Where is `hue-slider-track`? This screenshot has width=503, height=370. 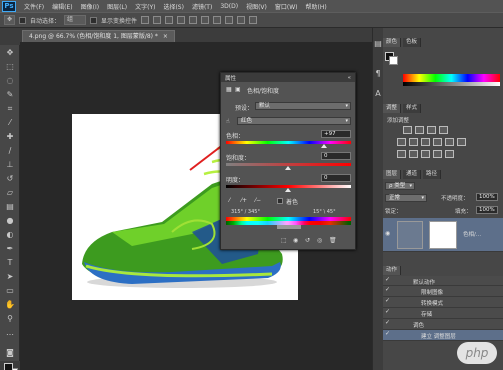
hue-slider-track is located at coordinates (288, 142).